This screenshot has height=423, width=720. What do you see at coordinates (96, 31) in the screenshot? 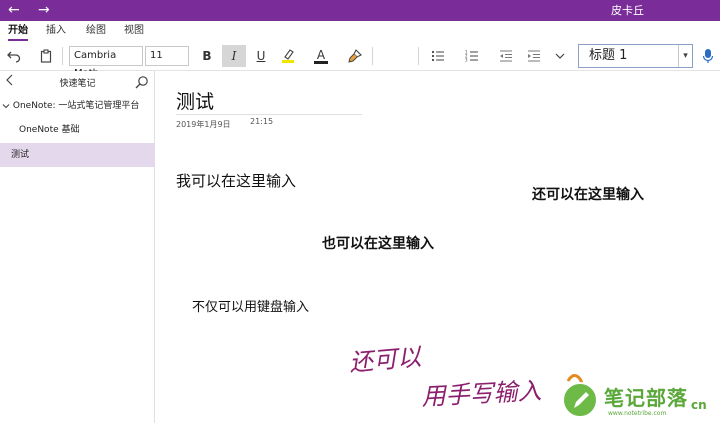
I see `tab-draw: 绘图` at bounding box center [96, 31].